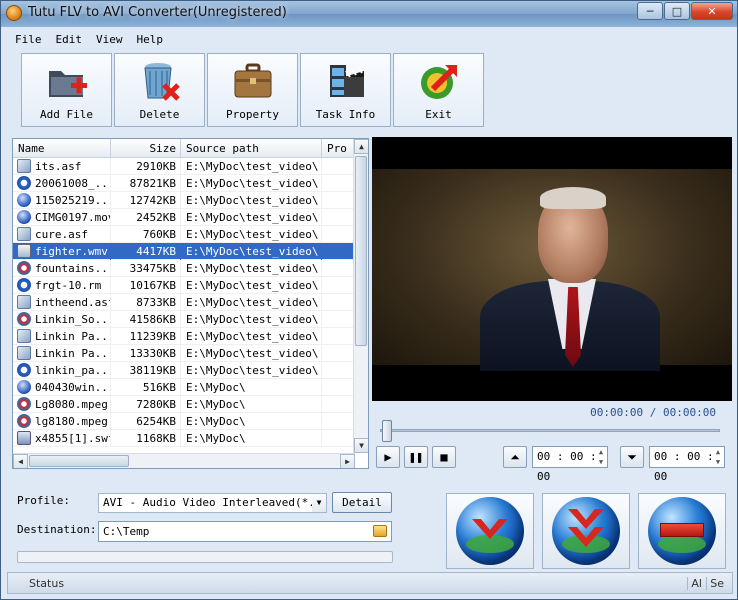 This screenshot has height=600, width=738. I want to click on column-header-name: Name, so click(62, 148).